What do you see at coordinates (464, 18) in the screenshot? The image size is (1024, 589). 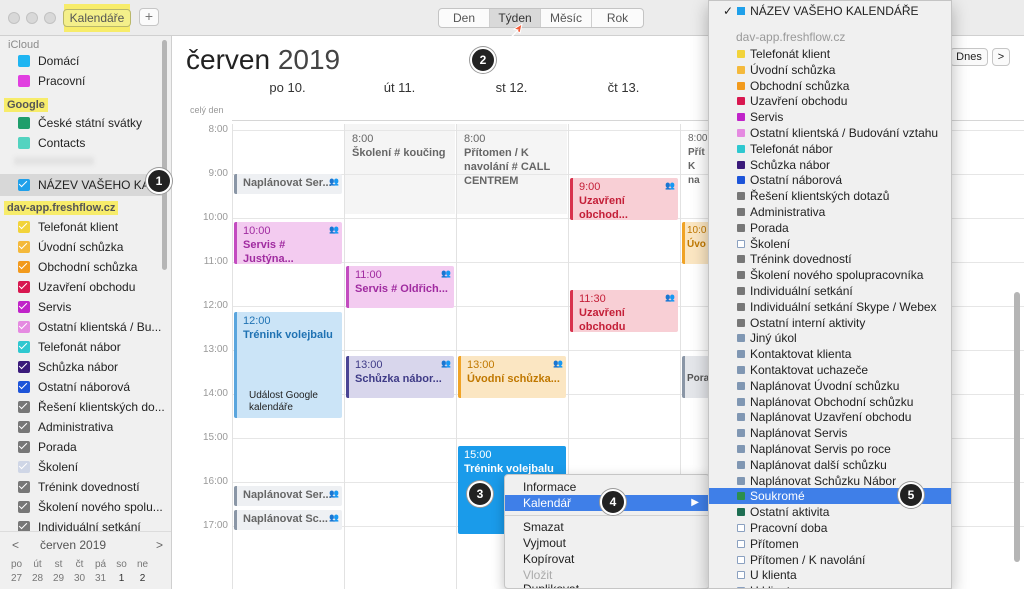 I see `tab-day: Den` at bounding box center [464, 18].